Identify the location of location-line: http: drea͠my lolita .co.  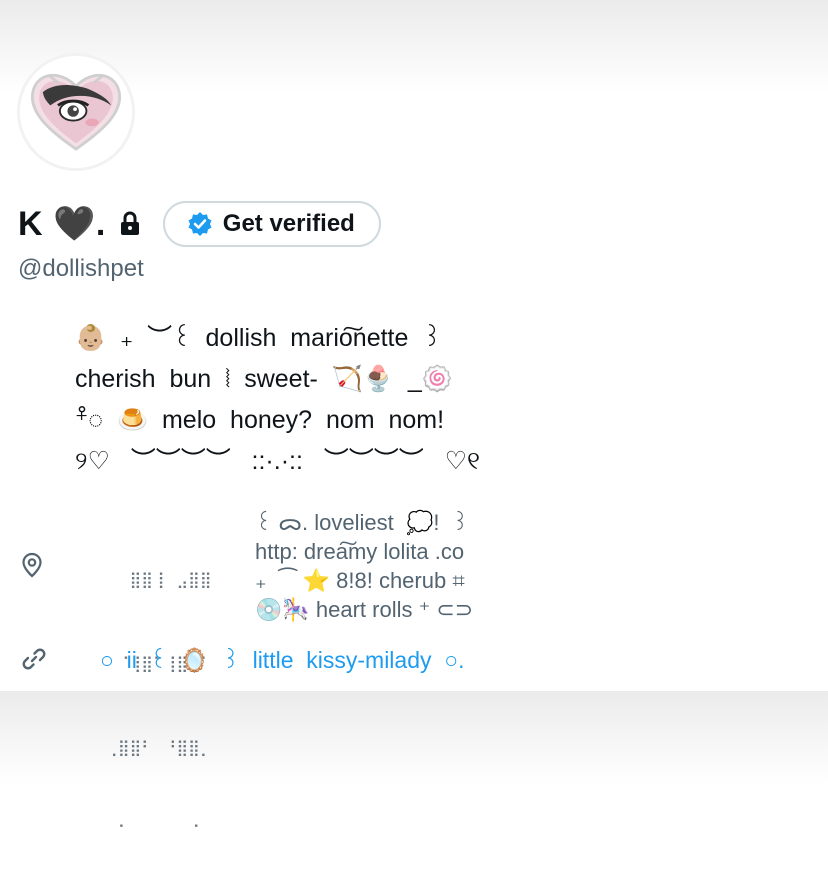
(360, 551).